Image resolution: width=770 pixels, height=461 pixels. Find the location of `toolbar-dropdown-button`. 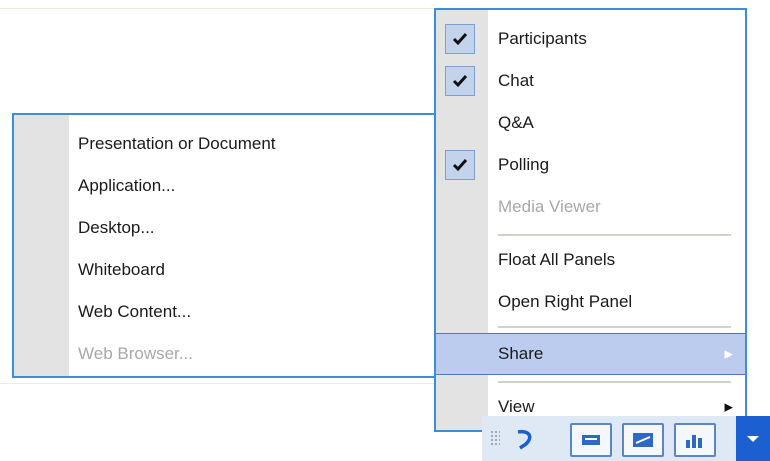

toolbar-dropdown-button is located at coordinates (753, 438).